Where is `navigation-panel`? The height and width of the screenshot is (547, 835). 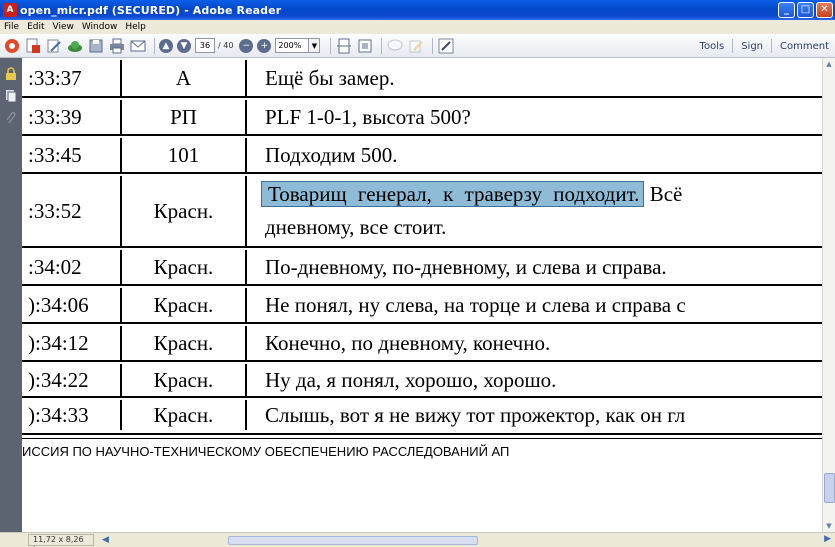
navigation-panel is located at coordinates (11, 295).